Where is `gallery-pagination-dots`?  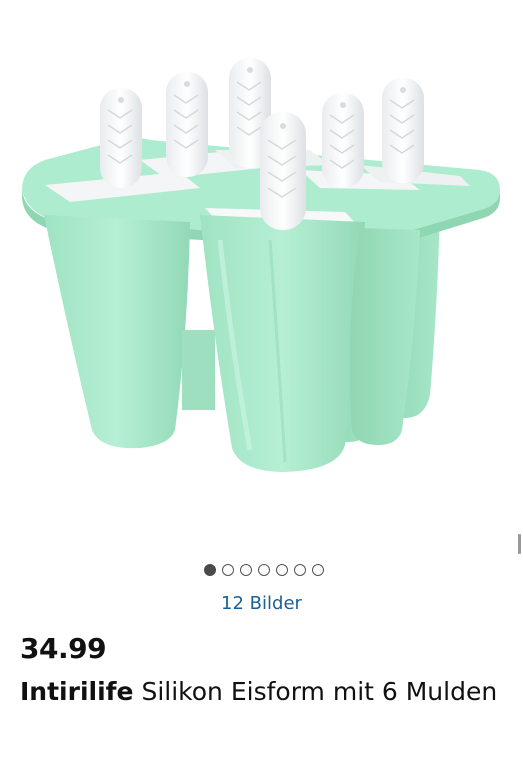 gallery-pagination-dots is located at coordinates (261, 570).